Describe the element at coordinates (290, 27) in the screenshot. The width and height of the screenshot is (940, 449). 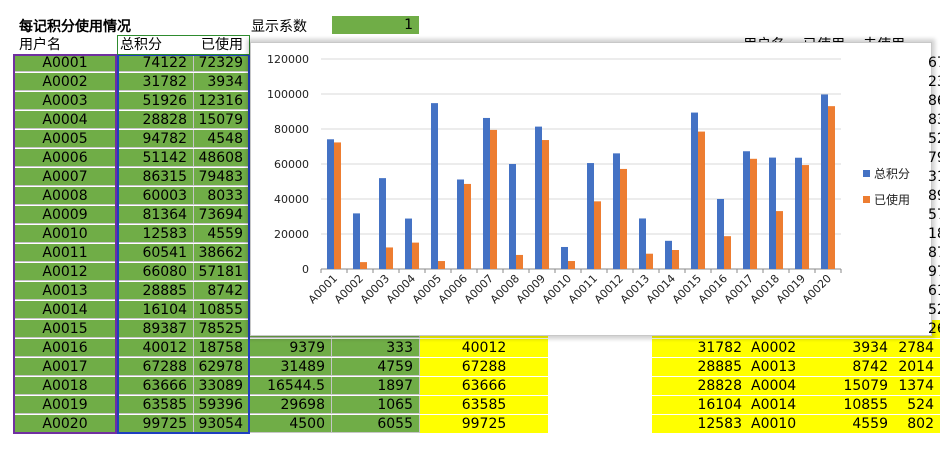
I see `display-factor-label: 显示系数` at that location.